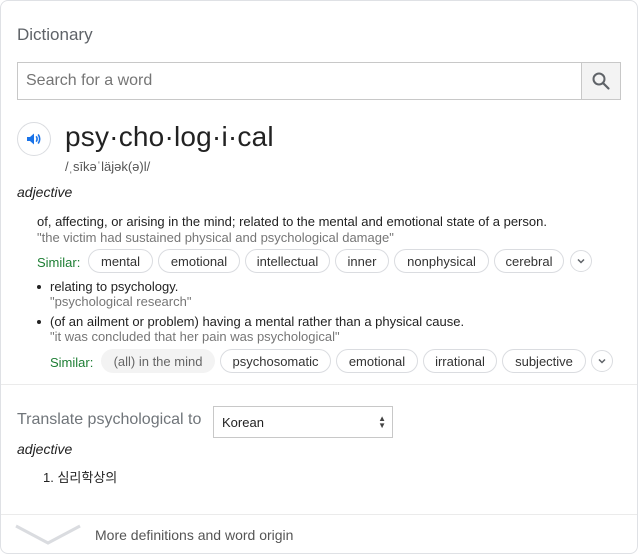 The height and width of the screenshot is (554, 638). What do you see at coordinates (45, 449) in the screenshot?
I see `translation-part-of-speech: adjective` at bounding box center [45, 449].